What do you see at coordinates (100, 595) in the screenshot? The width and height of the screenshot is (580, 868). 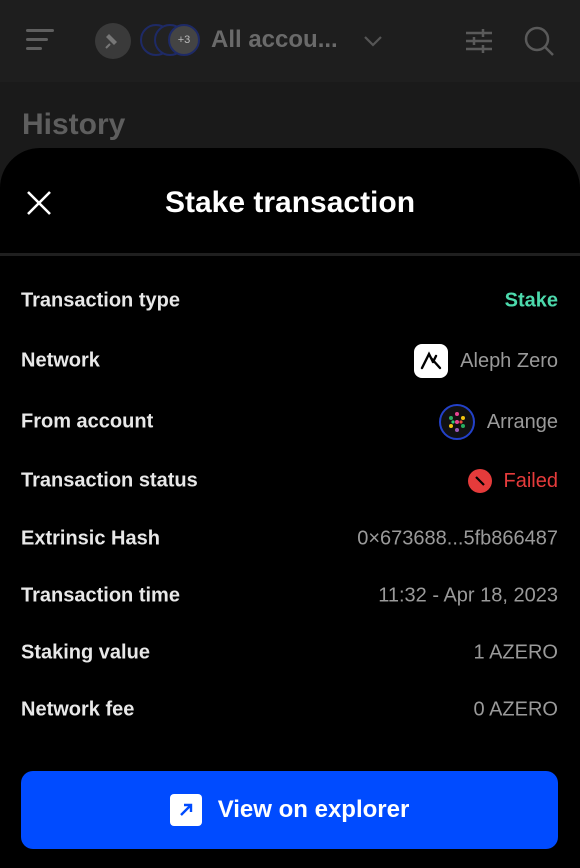 I see `row-label: Transaction time` at bounding box center [100, 595].